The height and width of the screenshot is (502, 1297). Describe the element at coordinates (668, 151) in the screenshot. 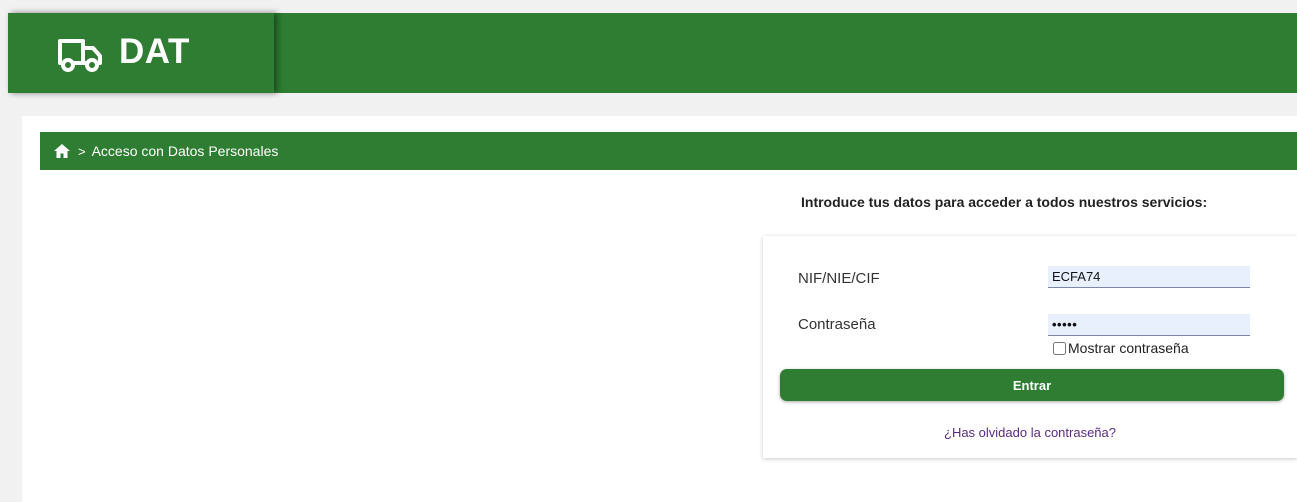

I see `breadcrumb: > Acceso con Datos Personales` at that location.